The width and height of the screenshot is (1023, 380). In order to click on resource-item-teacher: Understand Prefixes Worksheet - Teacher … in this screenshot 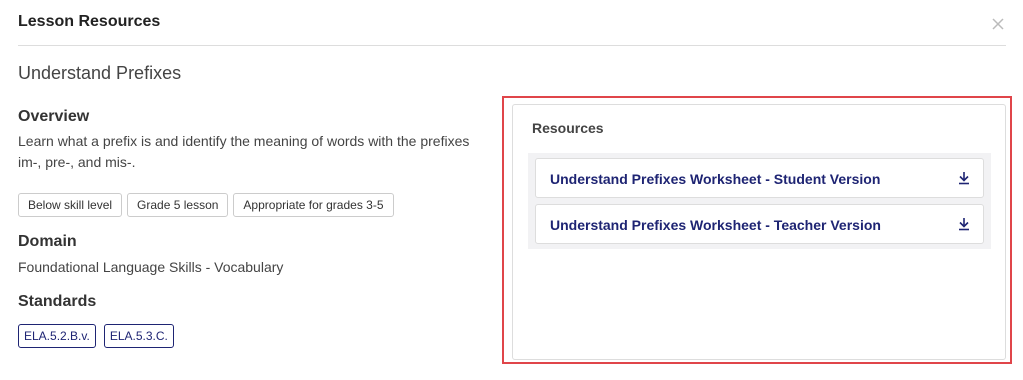, I will do `click(759, 224)`.